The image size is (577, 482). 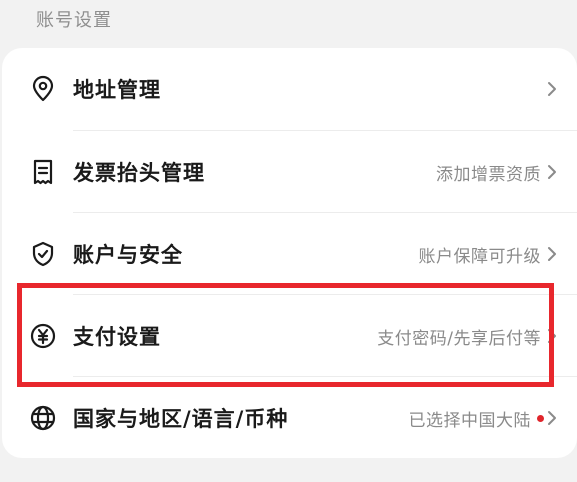 I want to click on row-label: 支付设置, so click(x=117, y=337).